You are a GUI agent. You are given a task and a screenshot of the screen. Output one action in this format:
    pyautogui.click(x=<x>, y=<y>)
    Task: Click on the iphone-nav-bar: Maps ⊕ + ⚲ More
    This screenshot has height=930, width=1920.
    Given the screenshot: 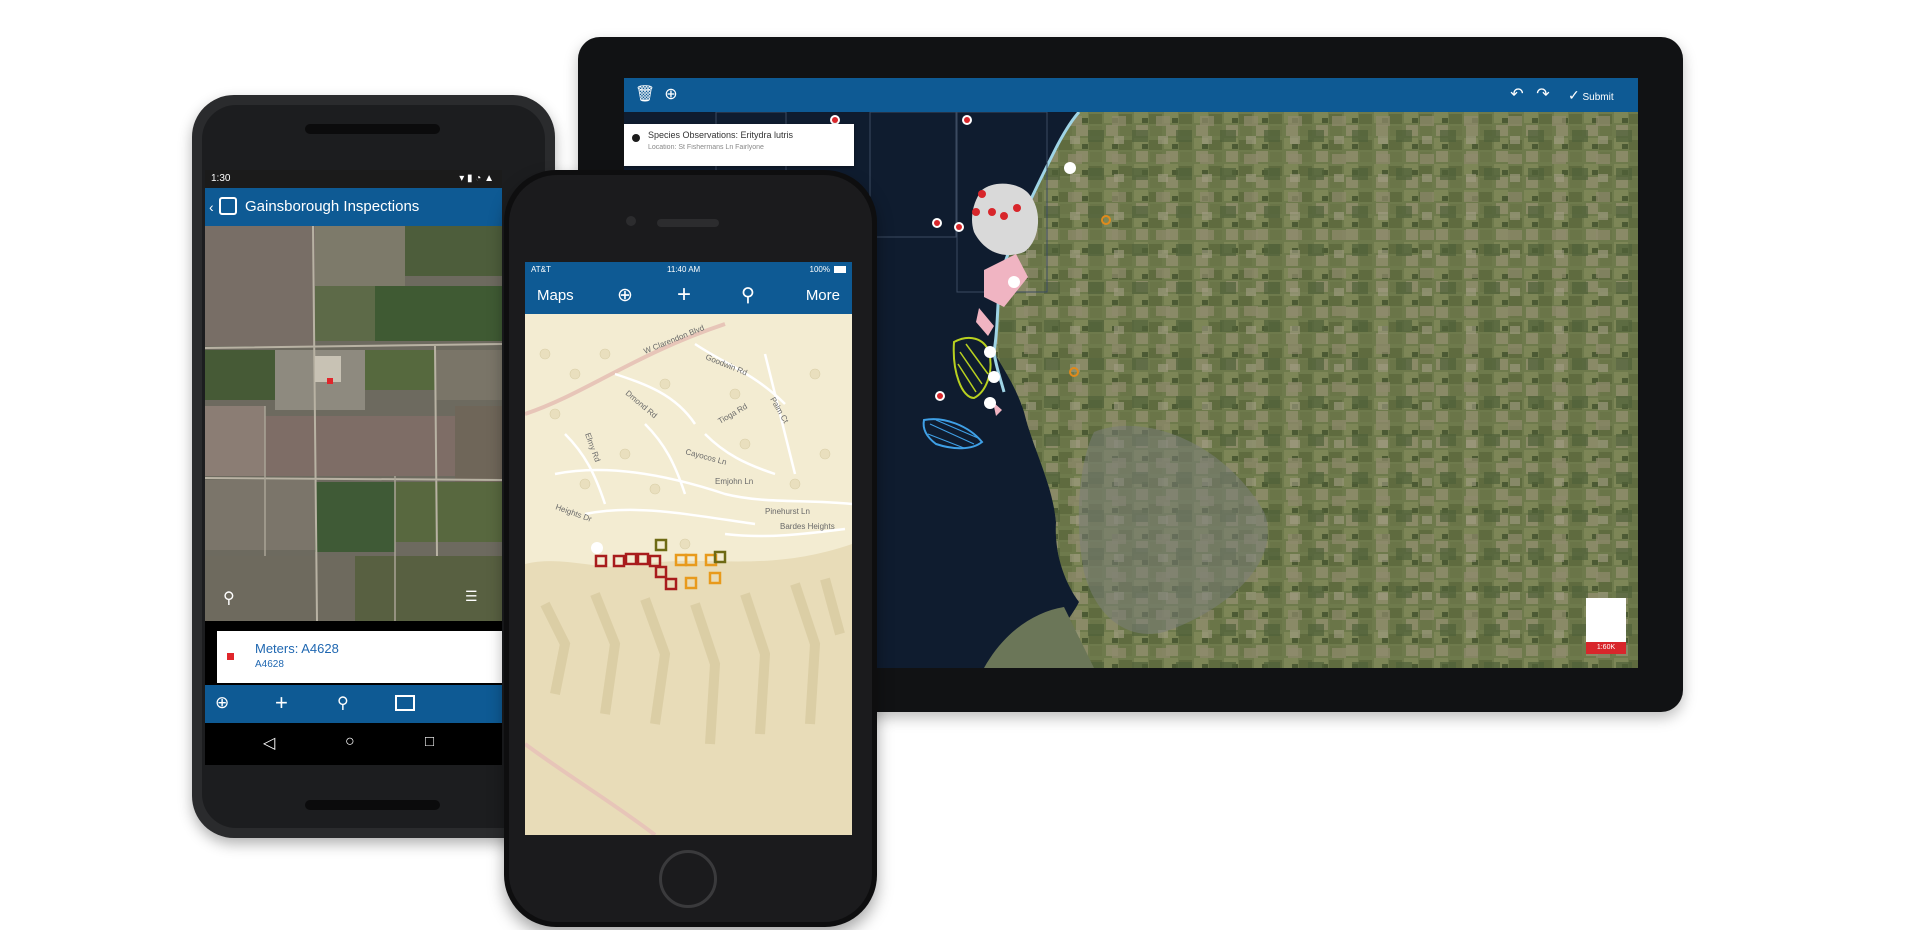 What is the action you would take?
    pyautogui.click(x=688, y=296)
    